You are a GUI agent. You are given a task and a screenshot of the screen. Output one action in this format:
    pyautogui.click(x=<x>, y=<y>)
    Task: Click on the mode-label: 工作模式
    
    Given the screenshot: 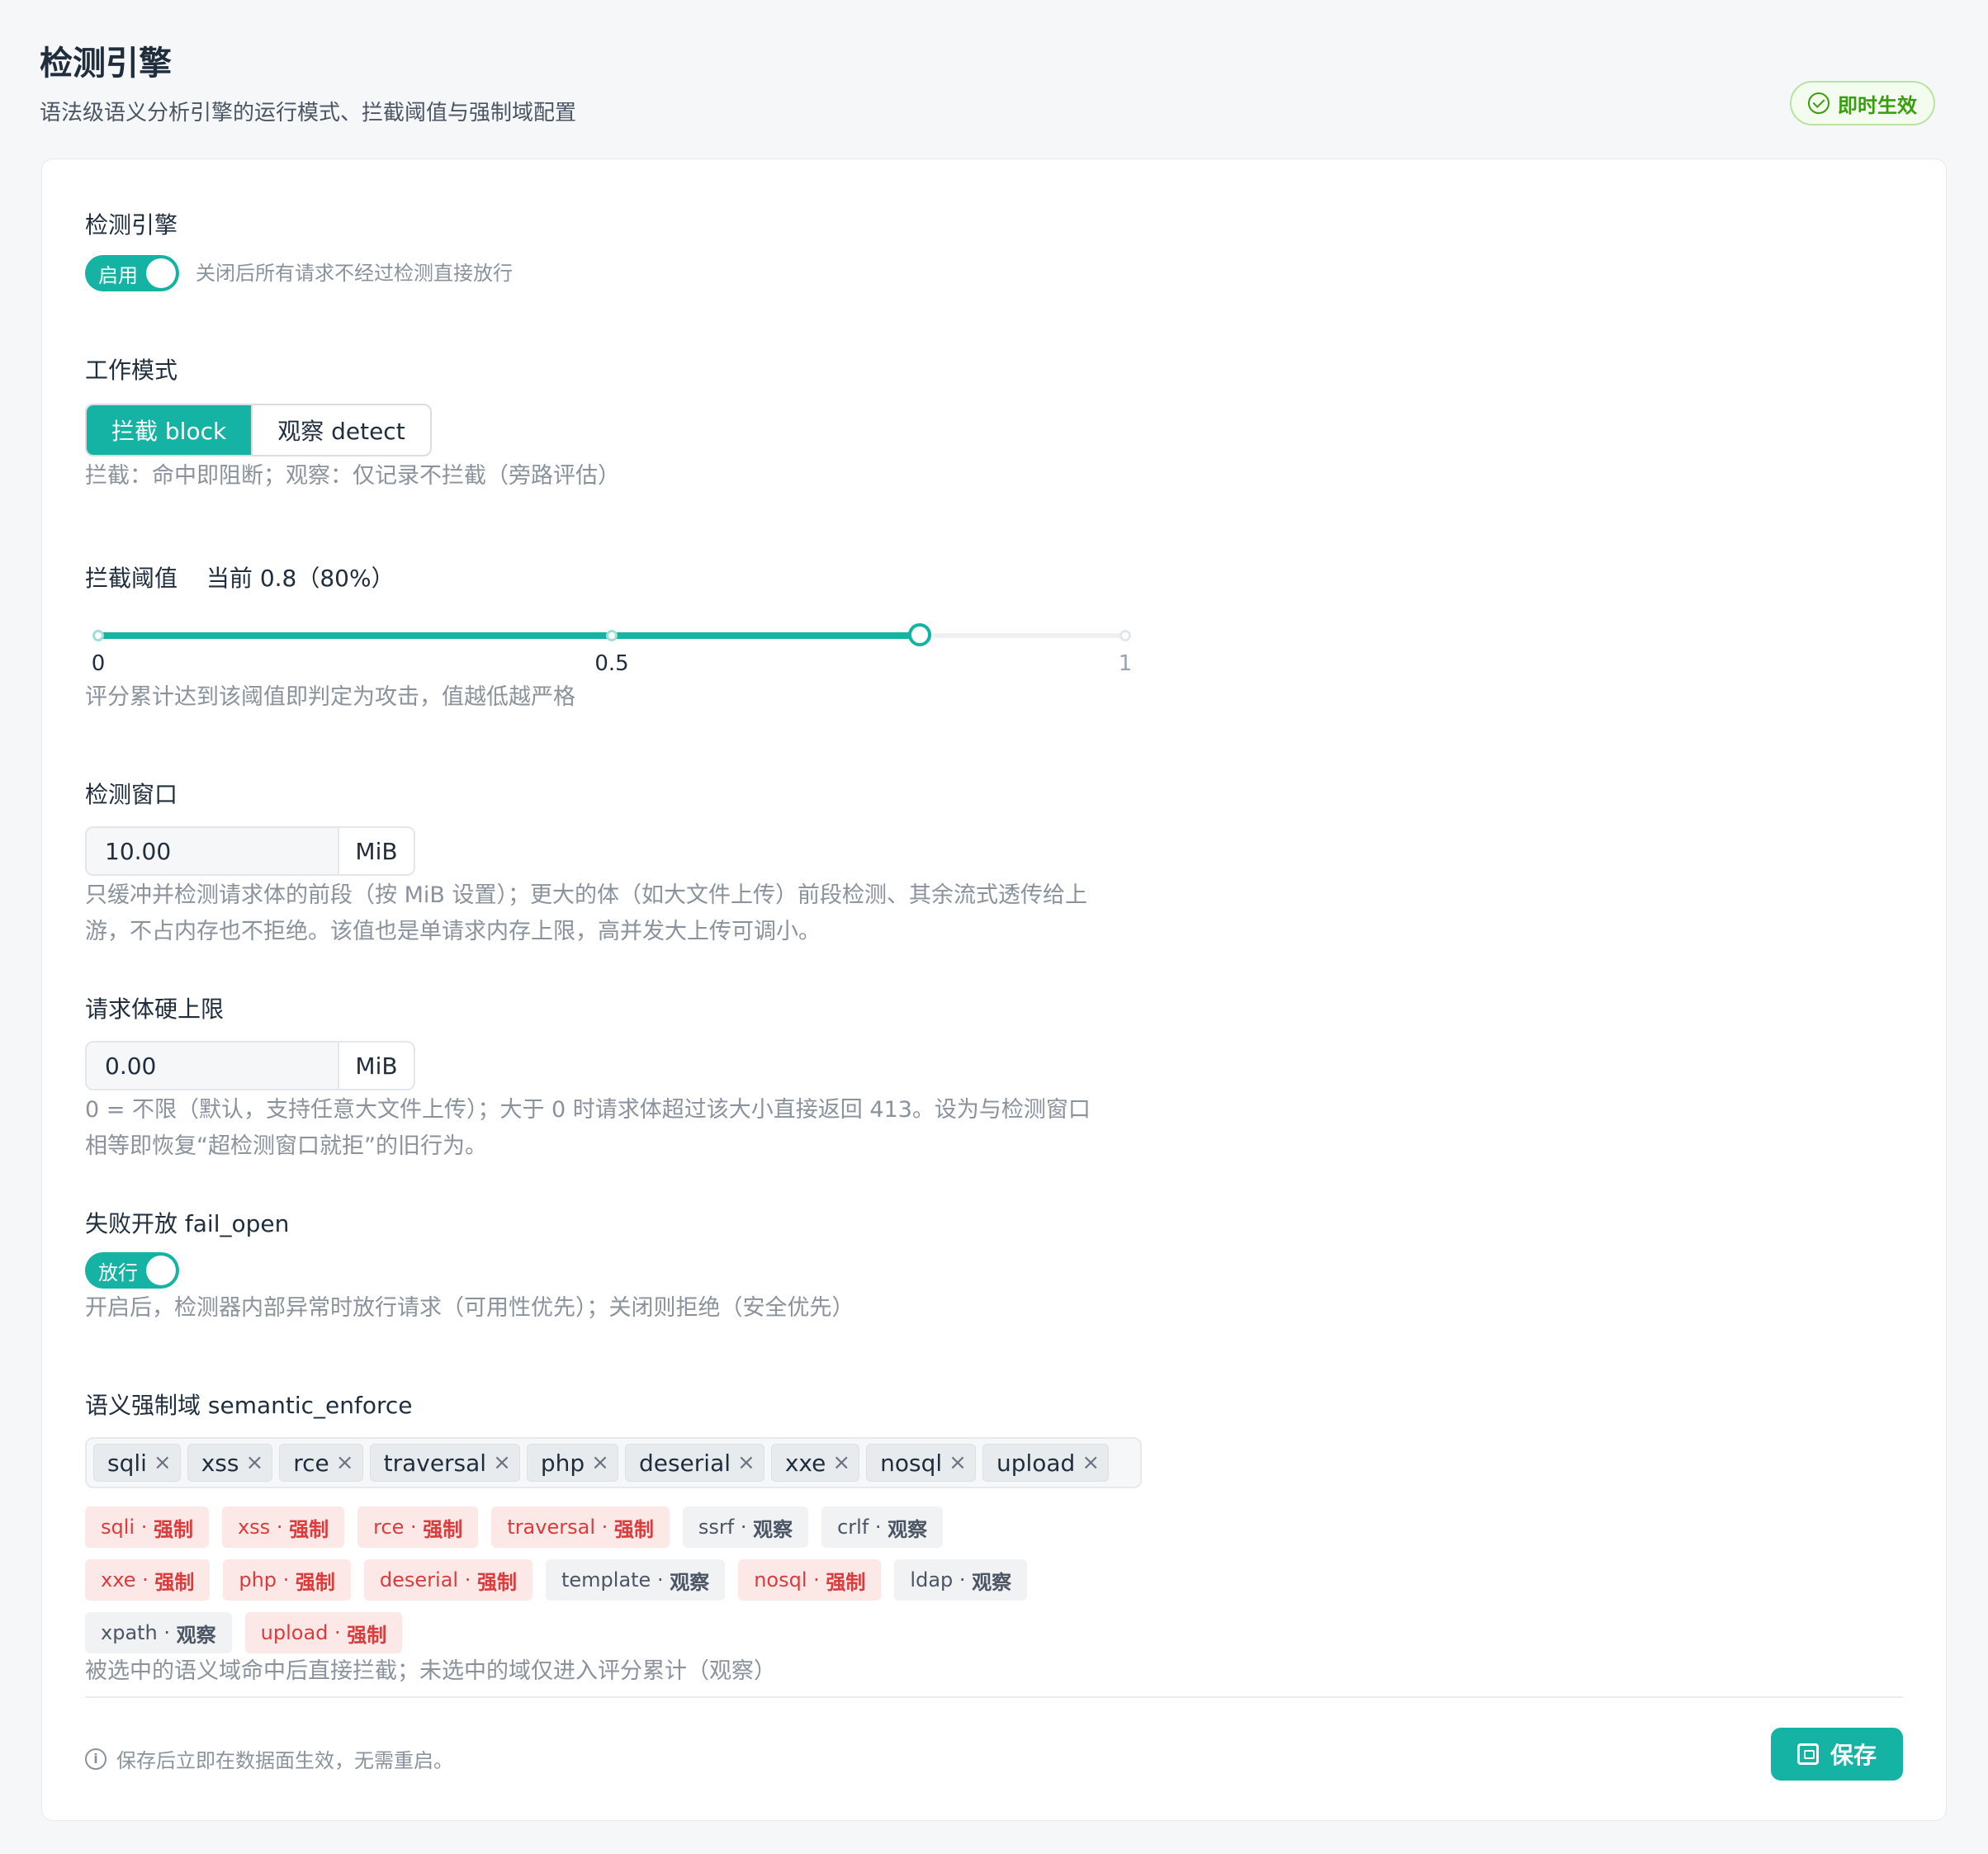 What is the action you would take?
    pyautogui.click(x=131, y=370)
    